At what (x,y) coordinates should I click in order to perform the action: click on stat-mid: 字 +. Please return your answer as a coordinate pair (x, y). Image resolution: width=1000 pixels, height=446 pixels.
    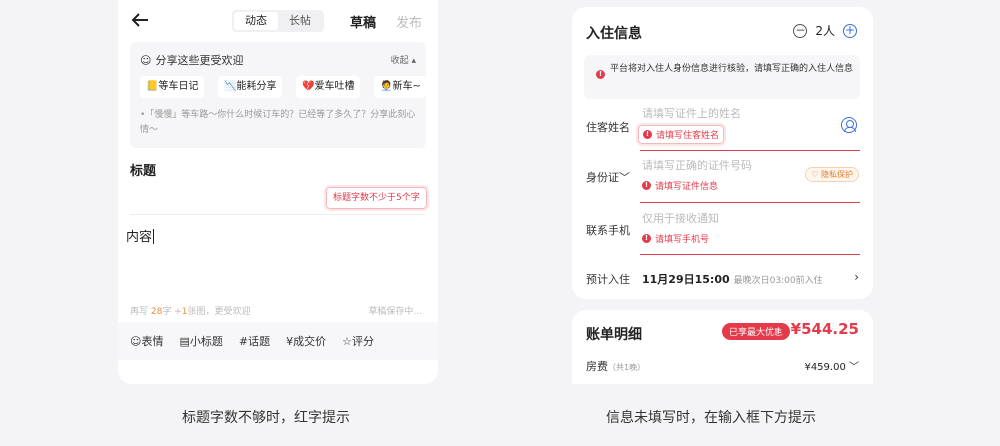
    Looking at the image, I should click on (172, 312).